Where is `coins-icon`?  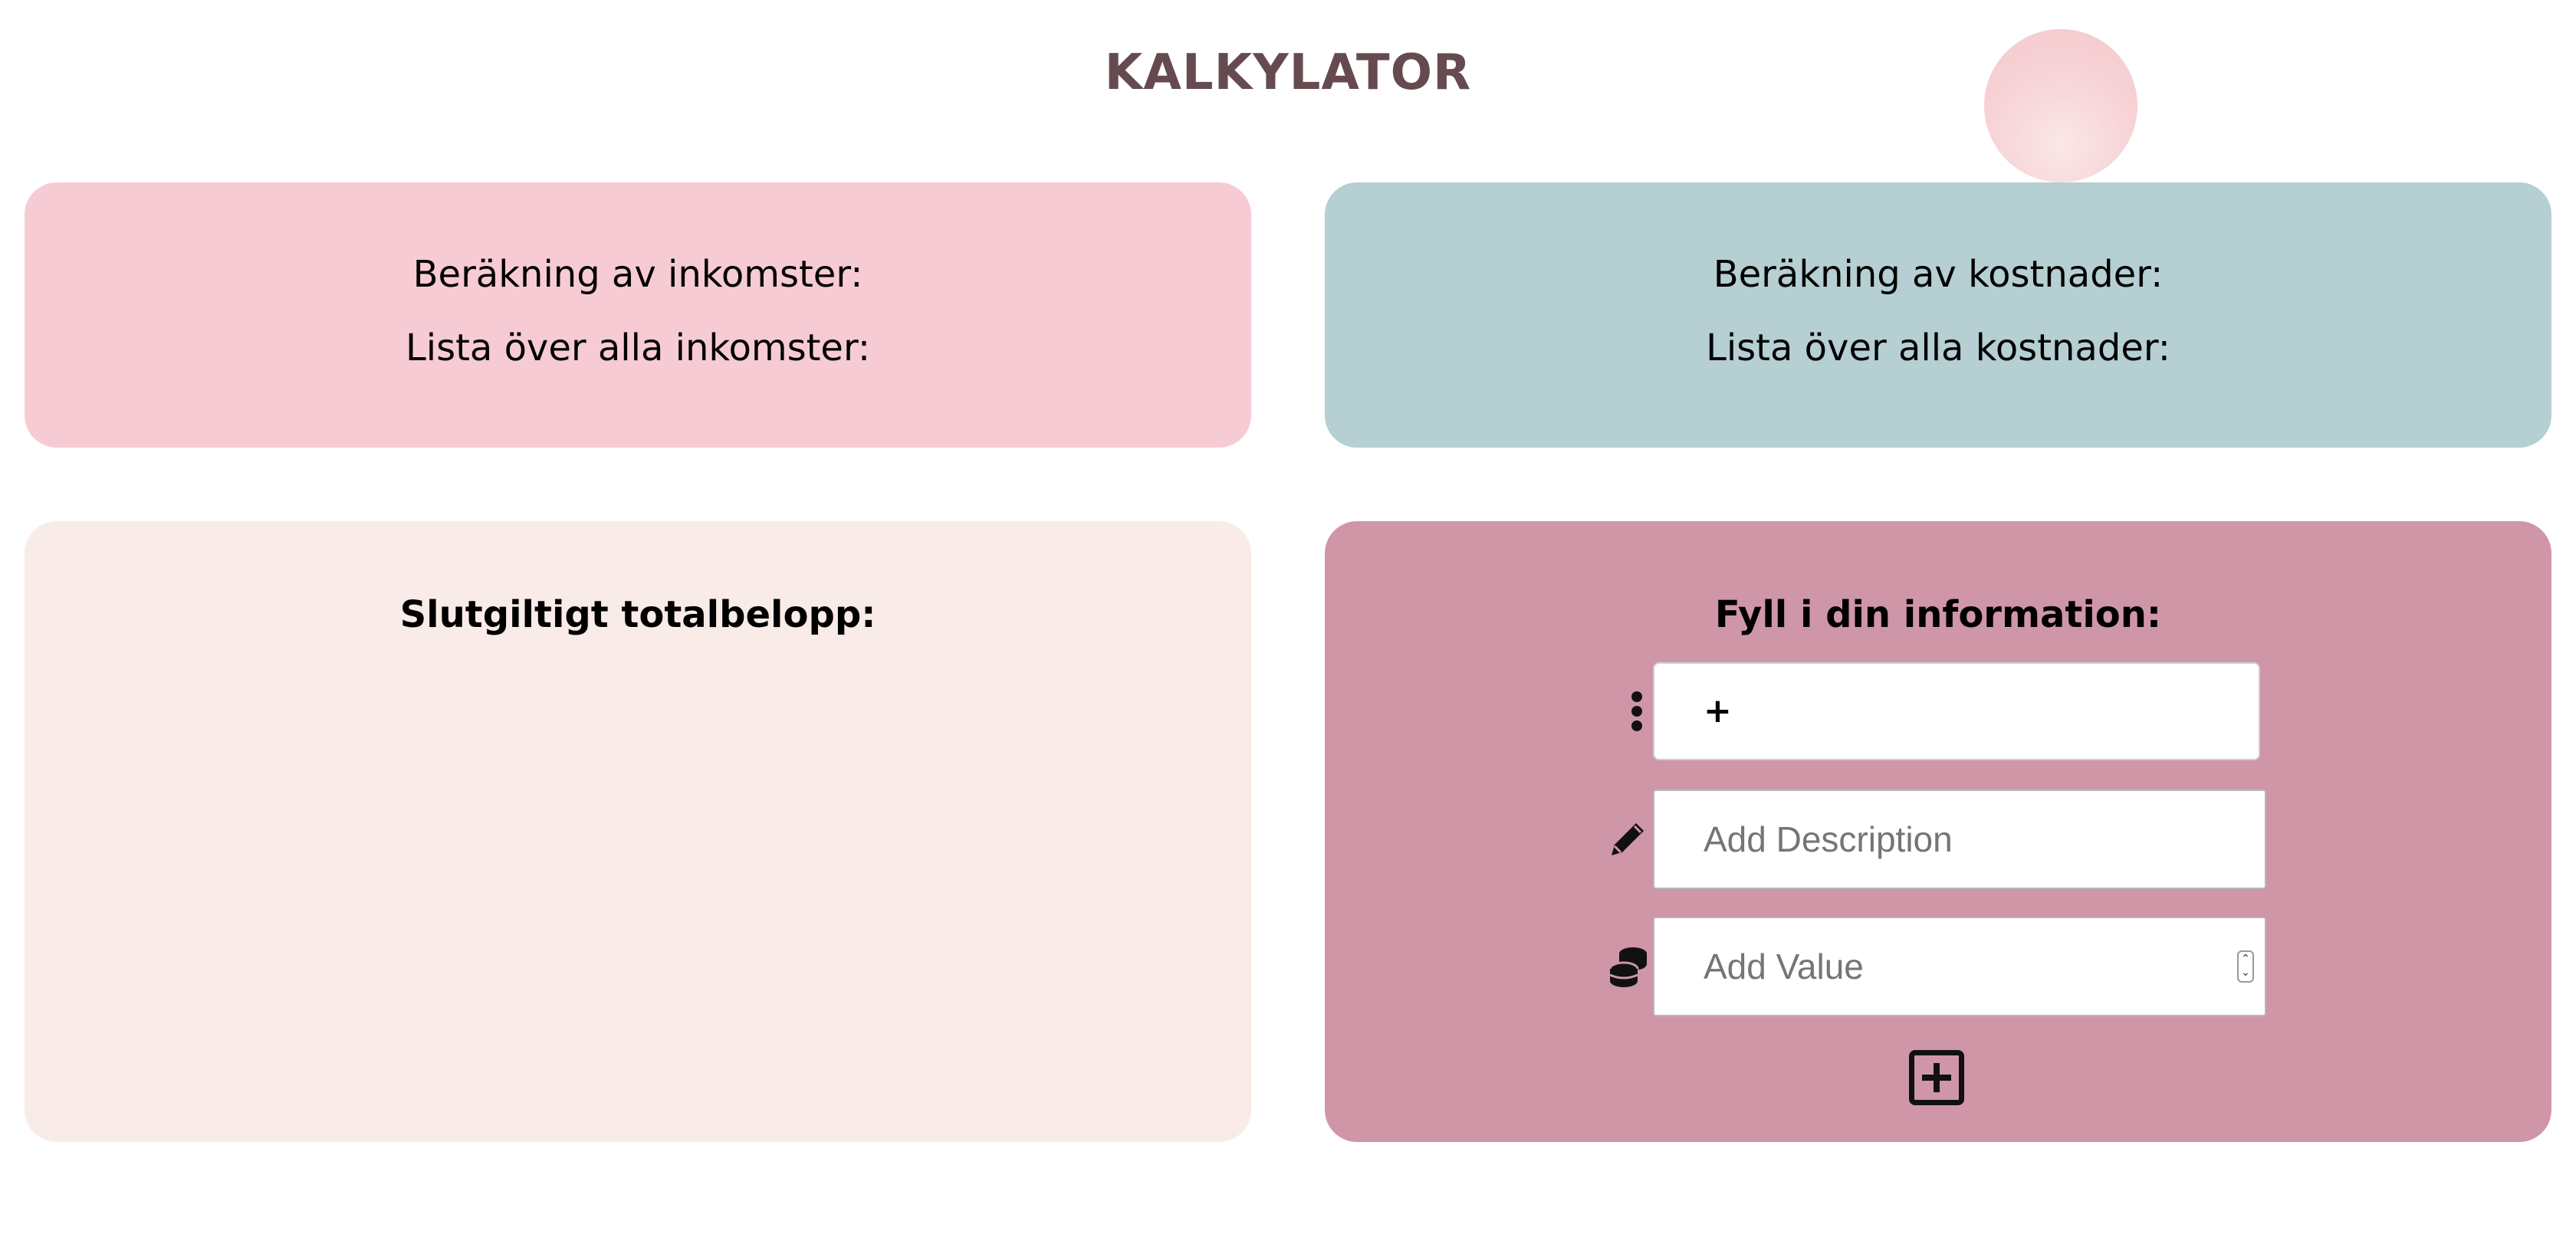
coins-icon is located at coordinates (1628, 967).